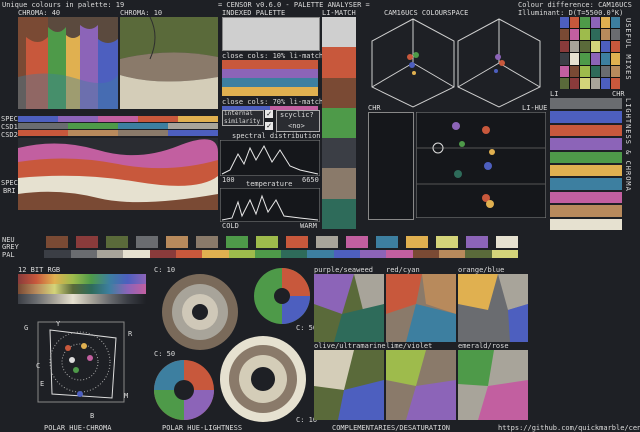 This screenshot has height=432, width=640. What do you see at coordinates (80, 362) in the screenshot?
I see `polar-hue-chroma-plot` at bounding box center [80, 362].